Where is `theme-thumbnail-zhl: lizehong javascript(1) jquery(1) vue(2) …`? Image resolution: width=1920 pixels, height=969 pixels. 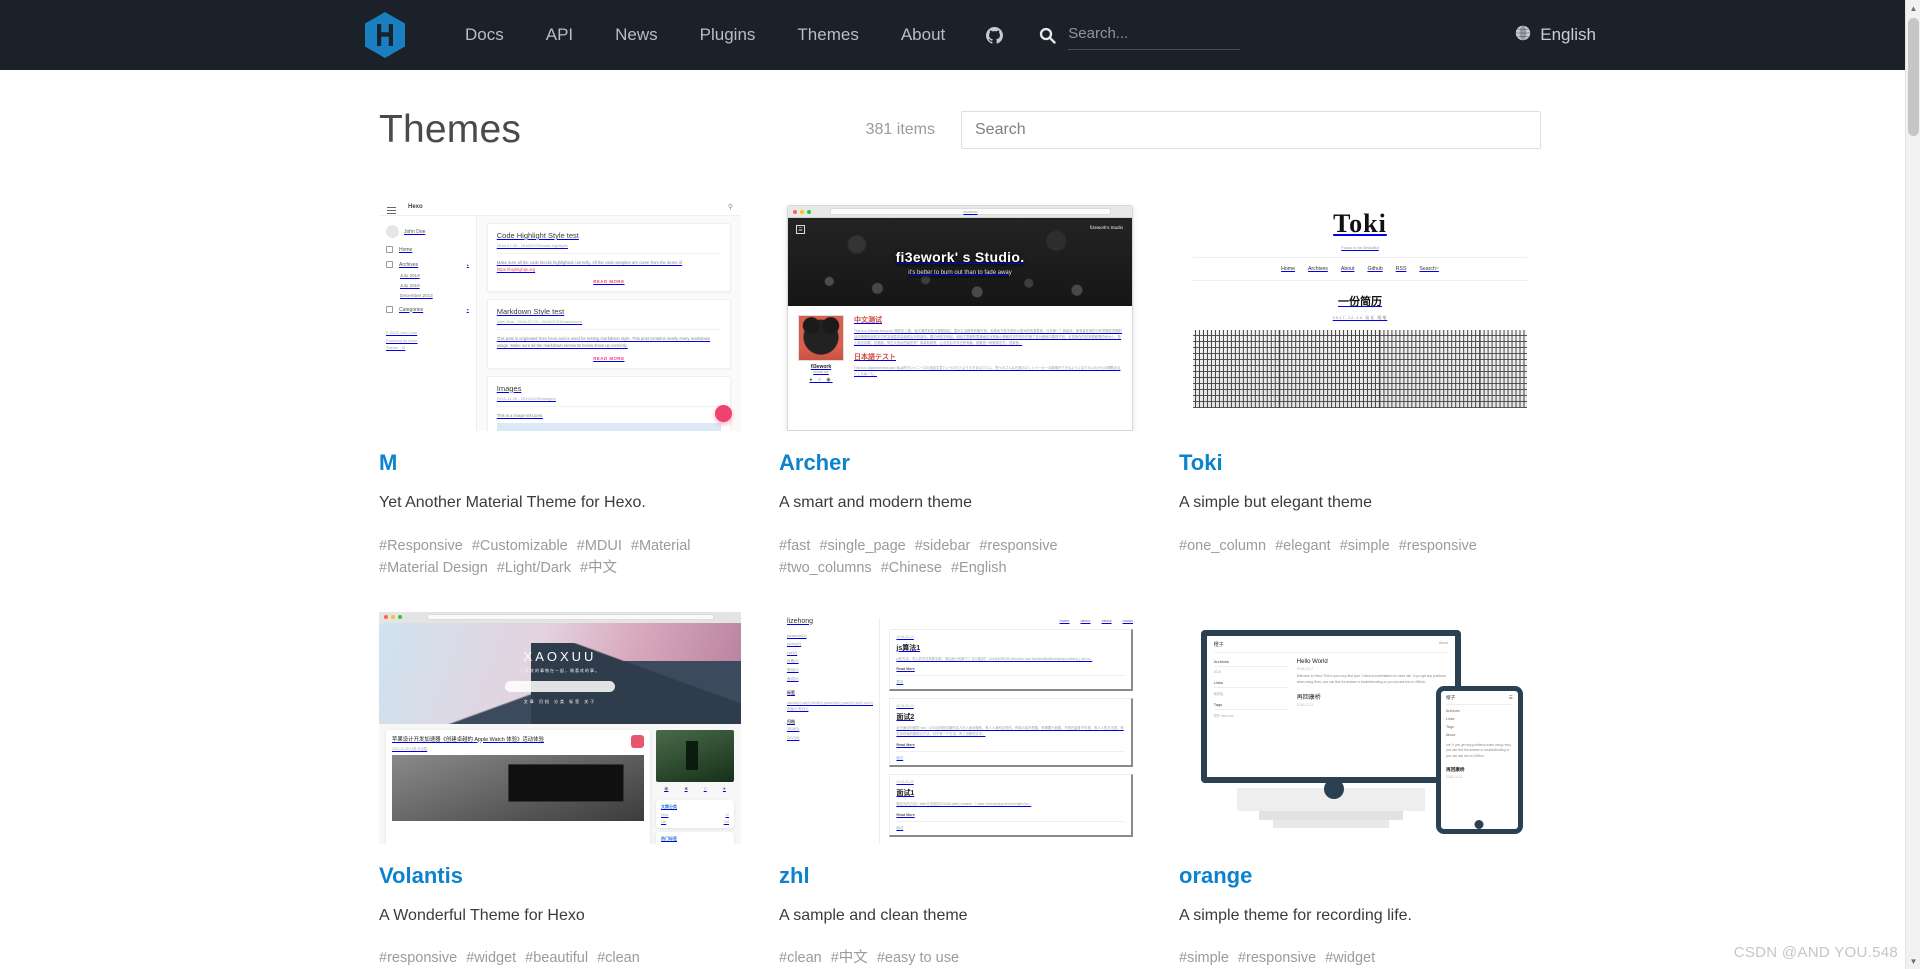 theme-thumbnail-zhl: lizehong javascript(1) jquery(1) vue(2) … is located at coordinates (960, 727).